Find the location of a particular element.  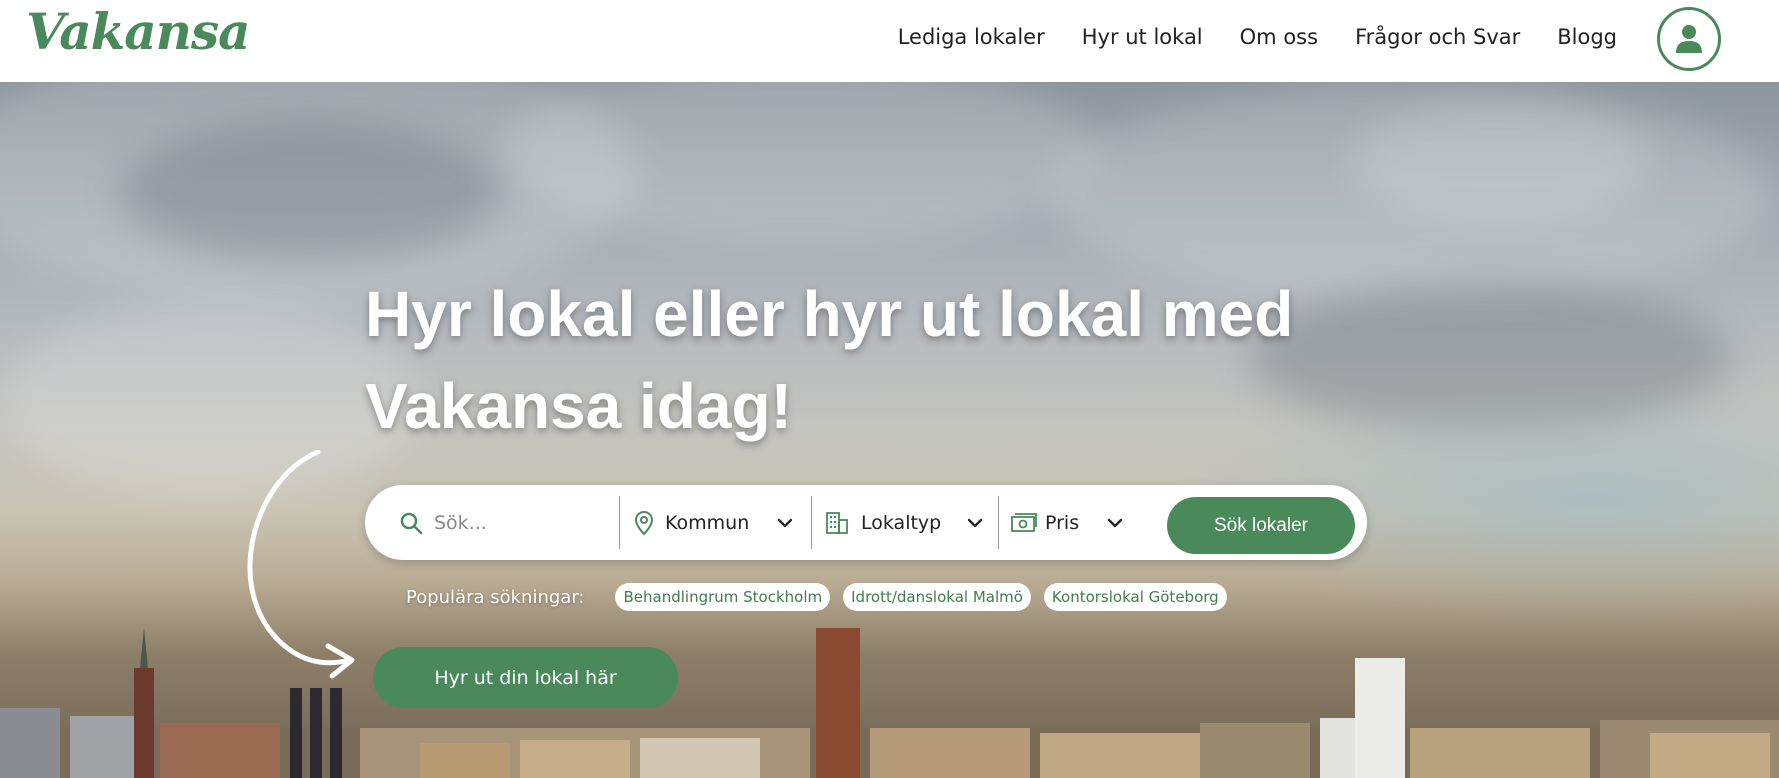

map-pin-icon is located at coordinates (644, 522).